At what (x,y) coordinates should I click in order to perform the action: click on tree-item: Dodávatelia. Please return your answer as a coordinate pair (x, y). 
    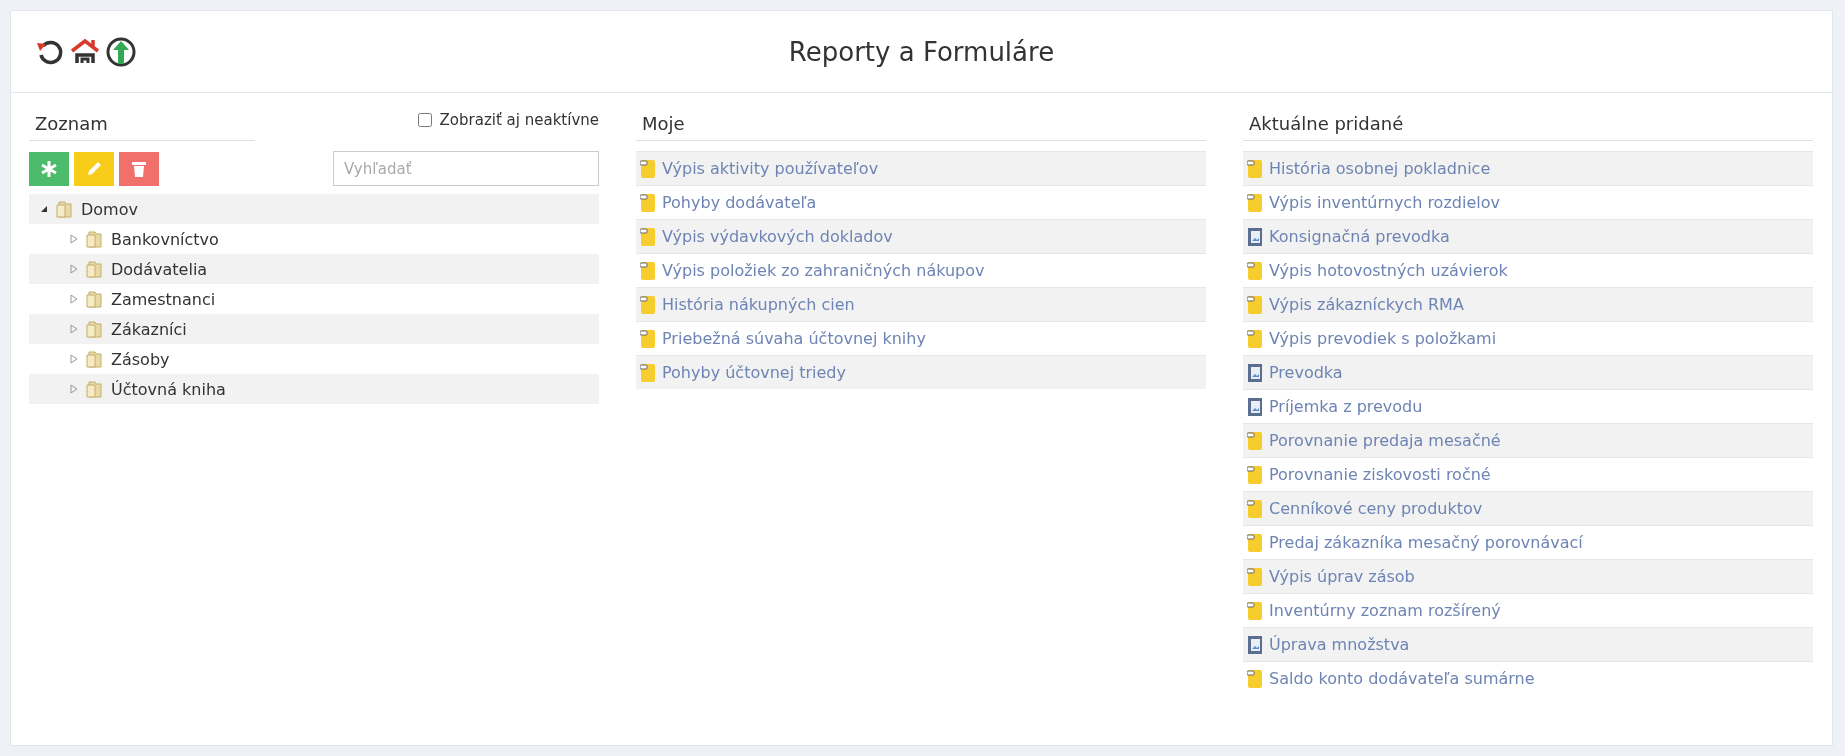
    Looking at the image, I should click on (159, 269).